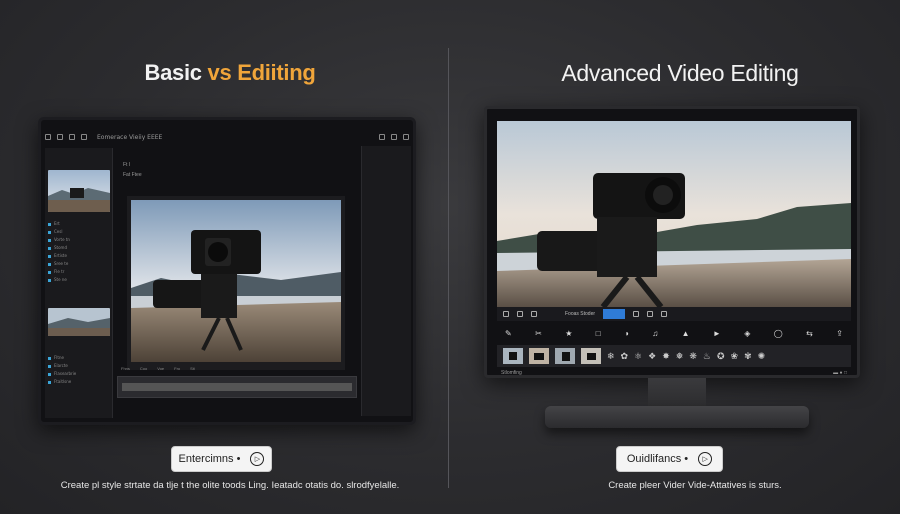 Image resolution: width=900 pixels, height=514 pixels. I want to click on list-item: Stomd, so click(59, 248).